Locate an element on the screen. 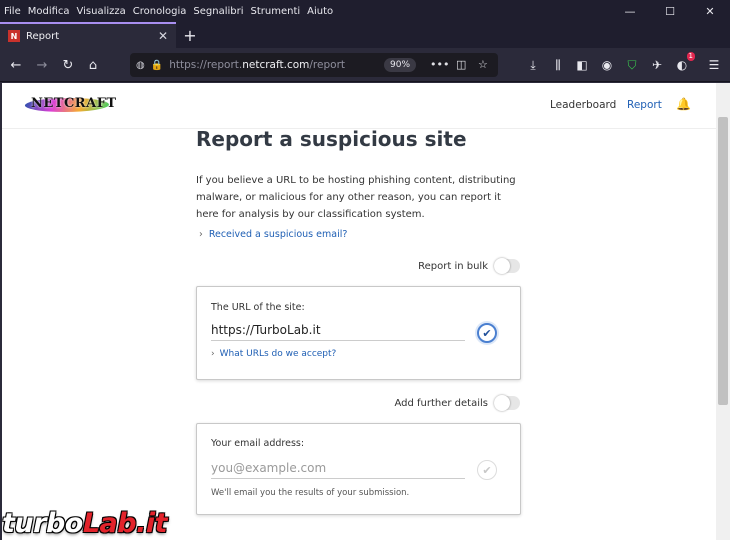 The width and height of the screenshot is (730, 540). netcraft-logo: NETCRAFT is located at coordinates (69, 105).